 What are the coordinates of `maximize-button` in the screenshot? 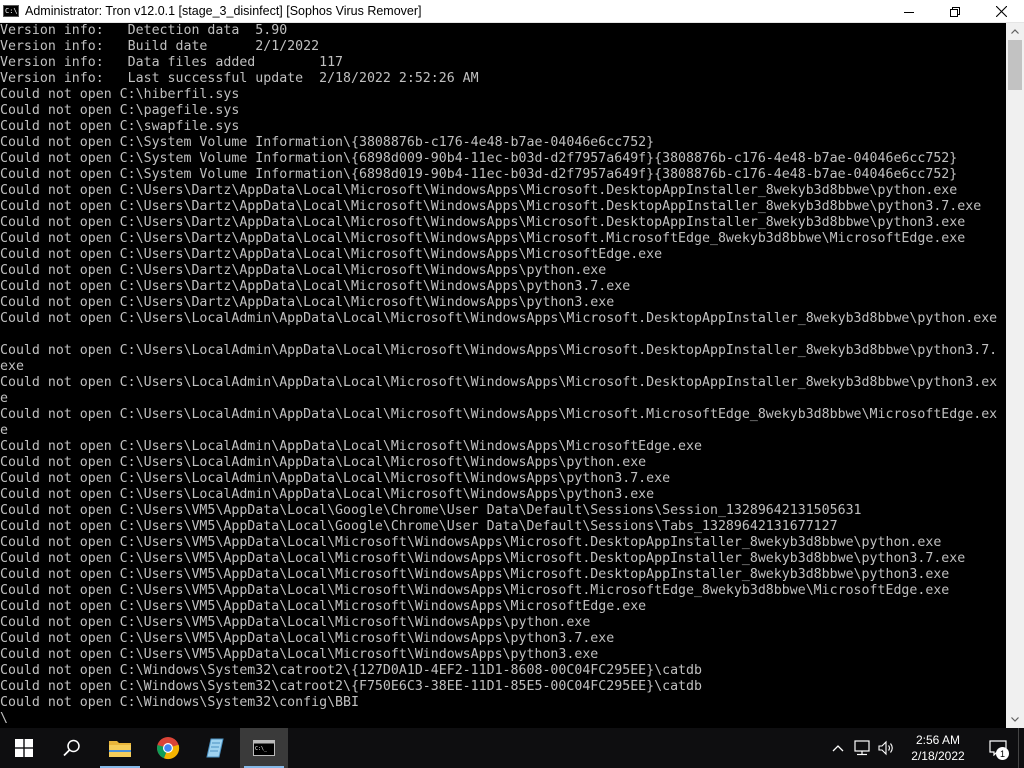 It's located at (955, 11).